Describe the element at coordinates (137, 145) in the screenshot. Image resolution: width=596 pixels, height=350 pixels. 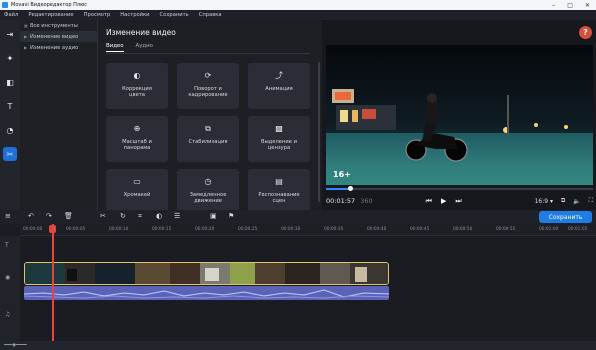
I see `tool-label: Масштаб и панорама` at that location.